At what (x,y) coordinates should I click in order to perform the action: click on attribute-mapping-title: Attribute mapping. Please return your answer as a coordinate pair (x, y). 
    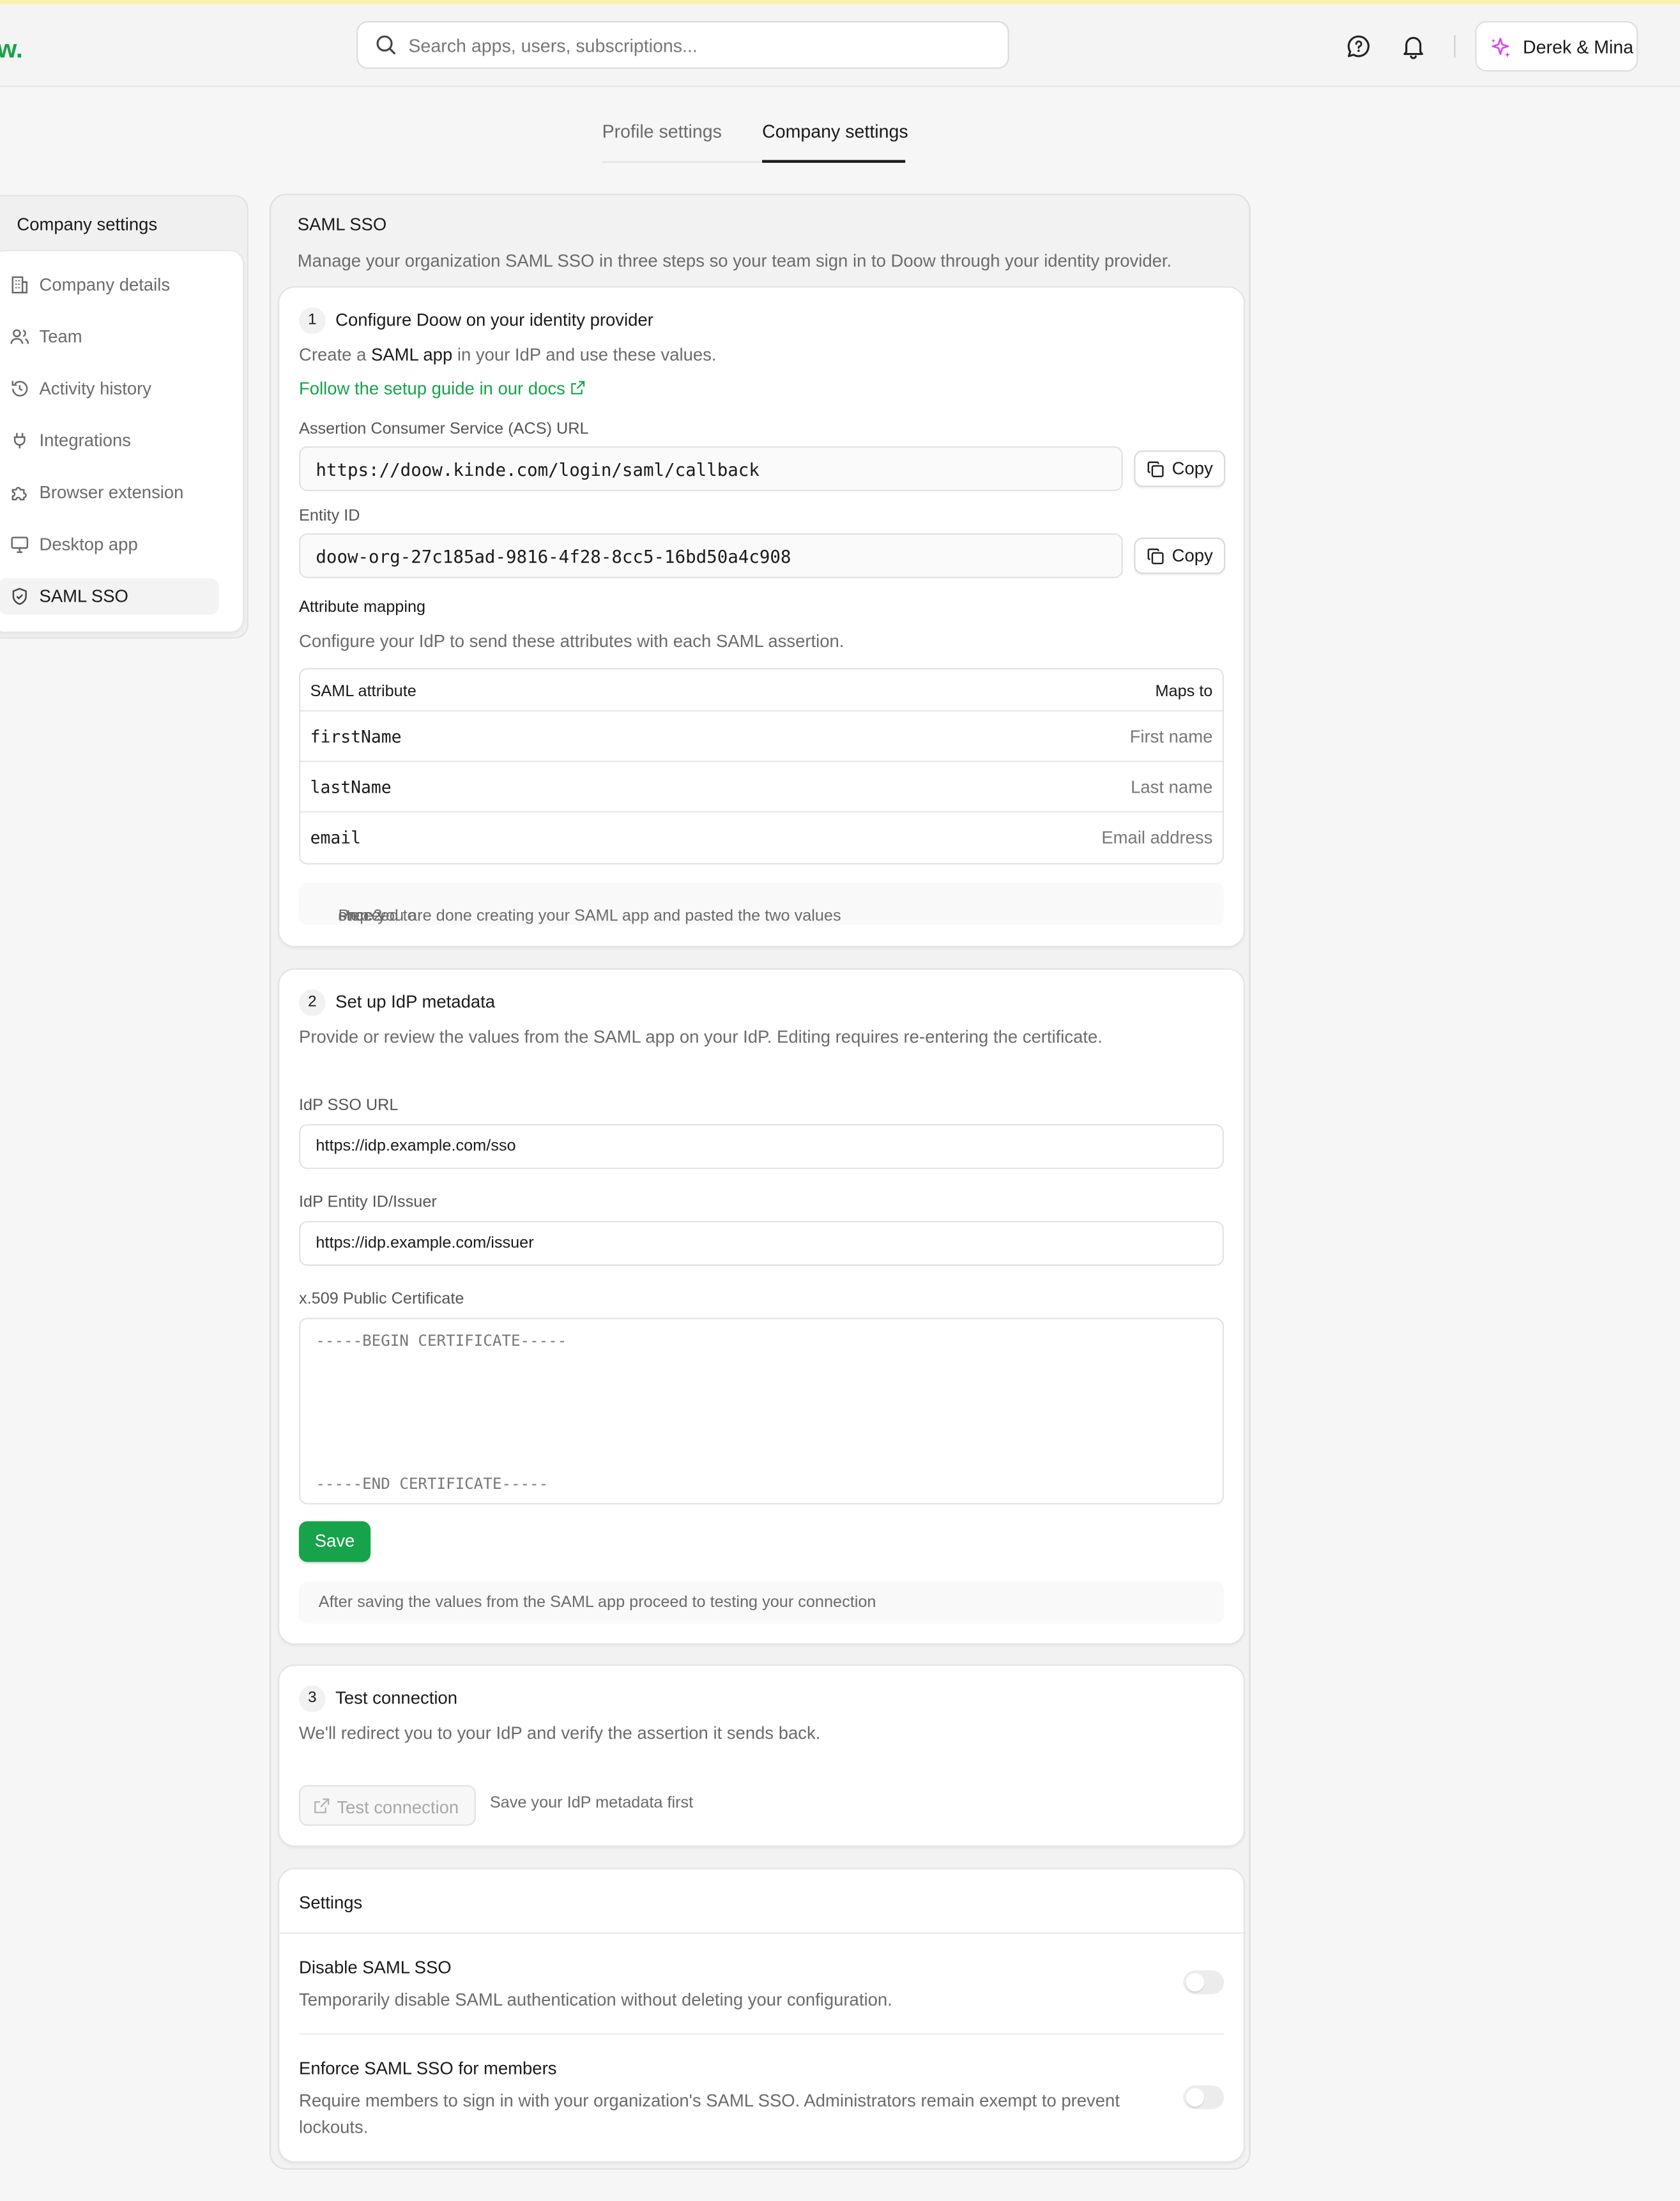
    Looking at the image, I should click on (362, 607).